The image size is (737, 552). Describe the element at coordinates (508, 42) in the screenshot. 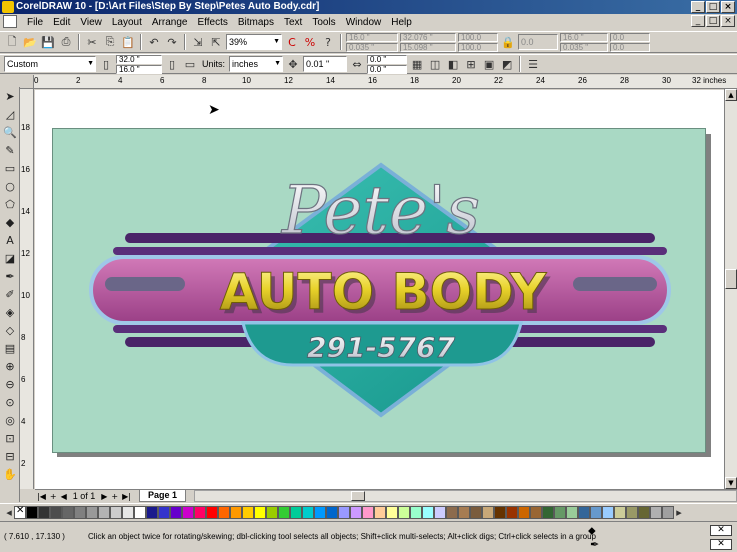

I see `lock-ratio-icon: 🔒` at that location.